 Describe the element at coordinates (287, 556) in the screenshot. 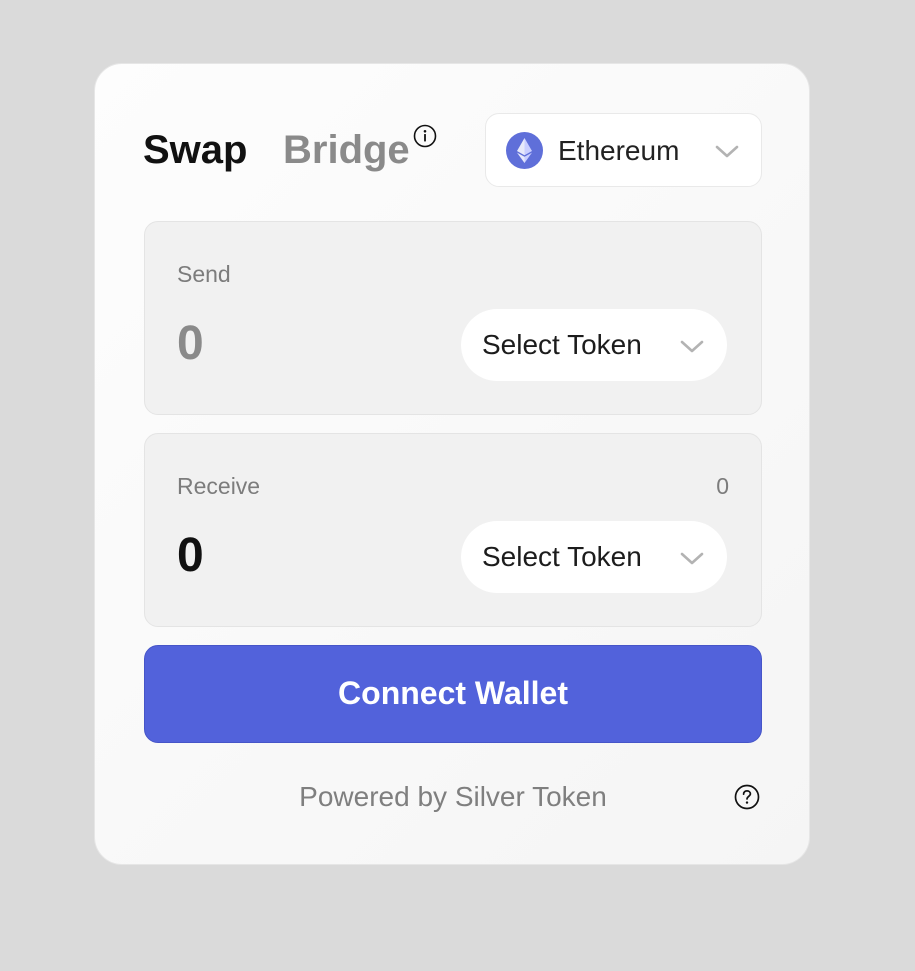

I see `receive-amount-input` at that location.